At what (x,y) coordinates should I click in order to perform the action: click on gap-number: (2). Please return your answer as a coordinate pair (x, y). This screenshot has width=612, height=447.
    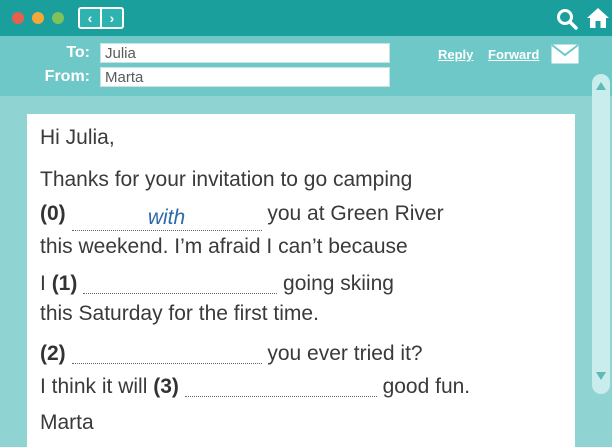
    Looking at the image, I should click on (53, 353).